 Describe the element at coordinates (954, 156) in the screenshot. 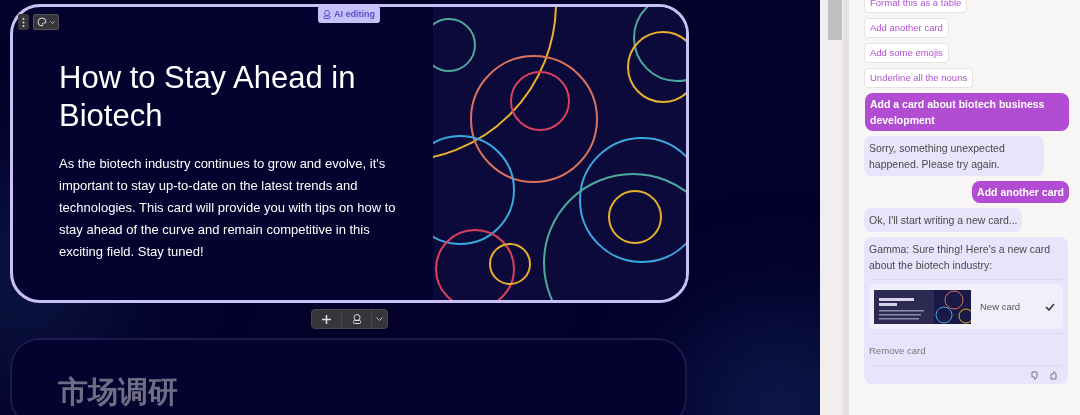

I see `chat-message: Sorry, something unexpected happened. Please try again.` at that location.